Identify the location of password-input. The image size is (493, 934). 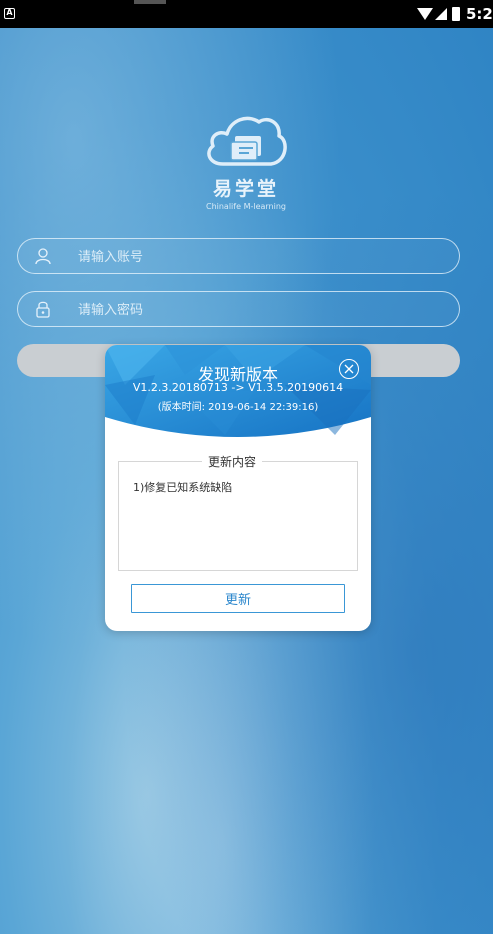
(258, 310).